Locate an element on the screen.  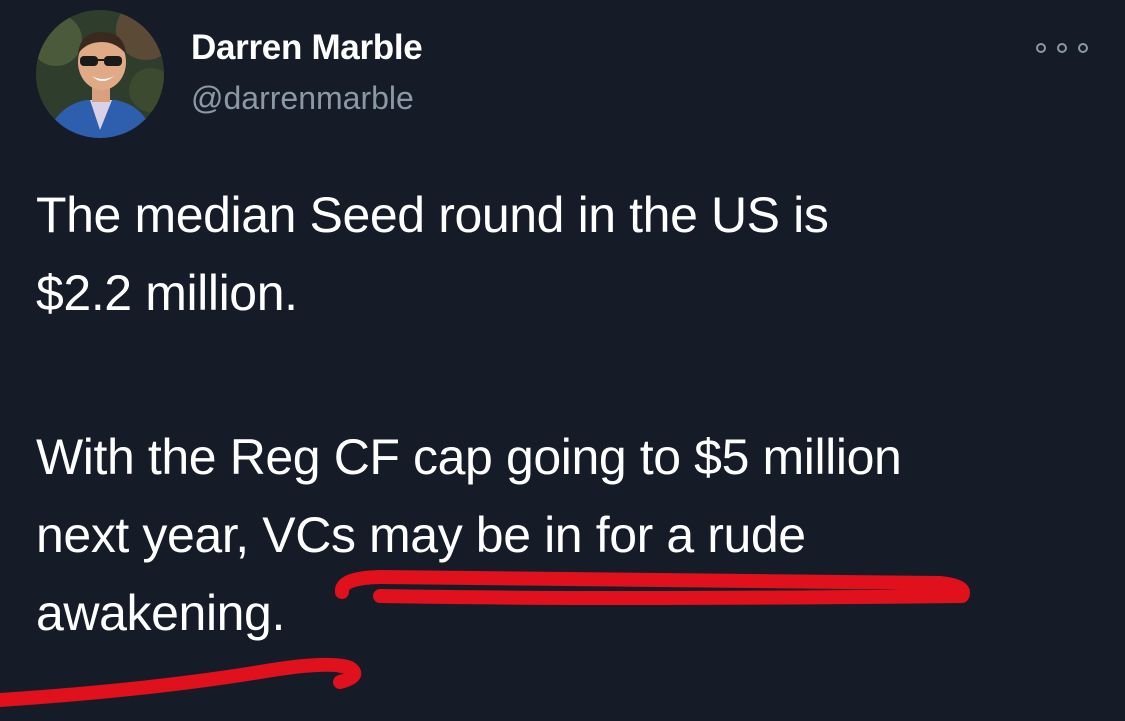
avatar is located at coordinates (100, 74).